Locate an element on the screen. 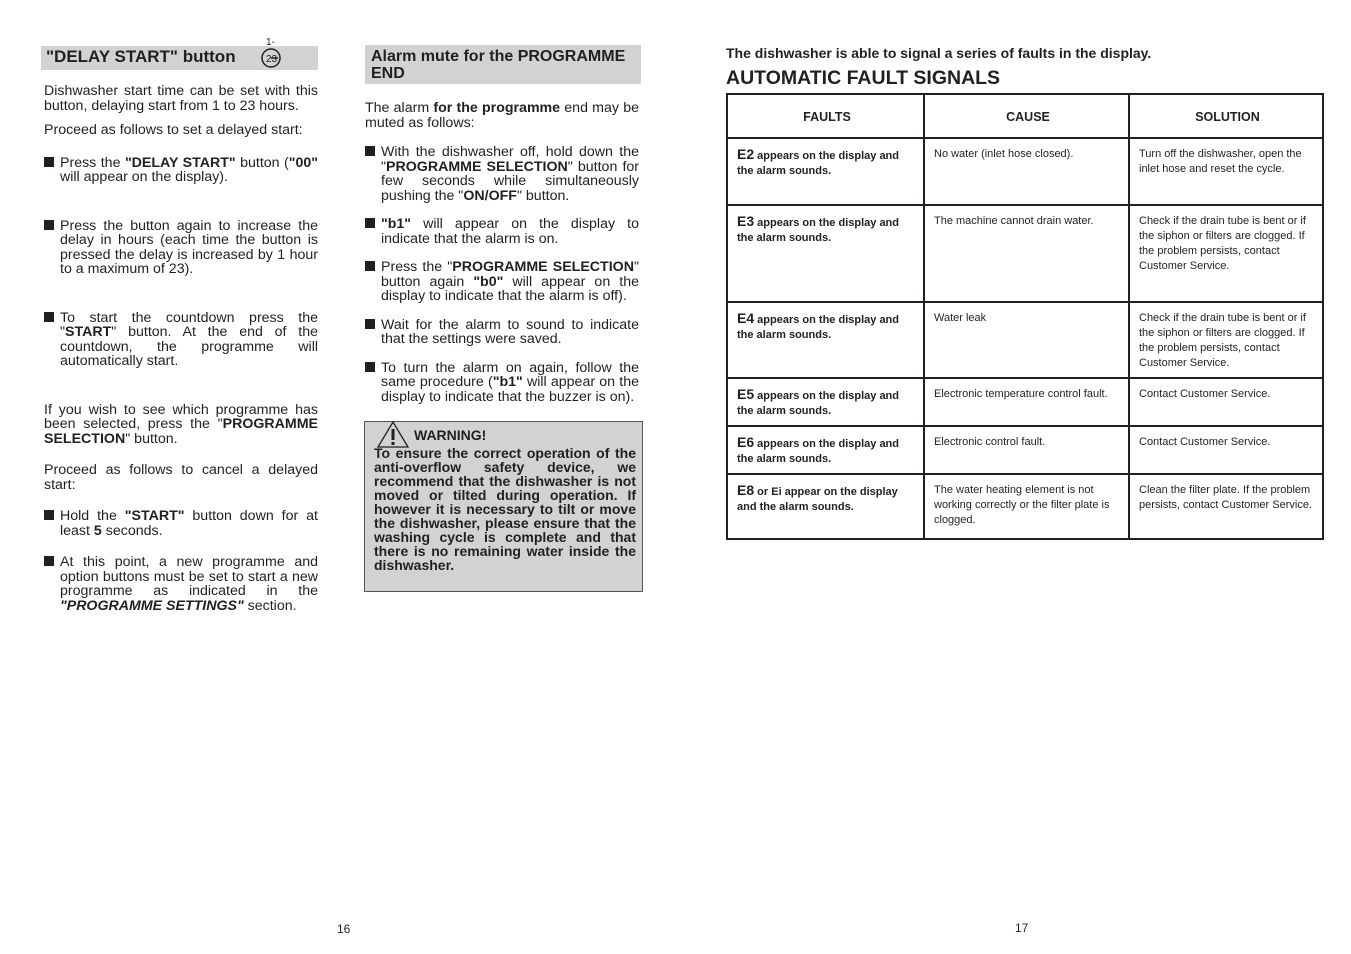  delay-start-heading: "DELAY START" button 1-23 is located at coordinates (179, 53).